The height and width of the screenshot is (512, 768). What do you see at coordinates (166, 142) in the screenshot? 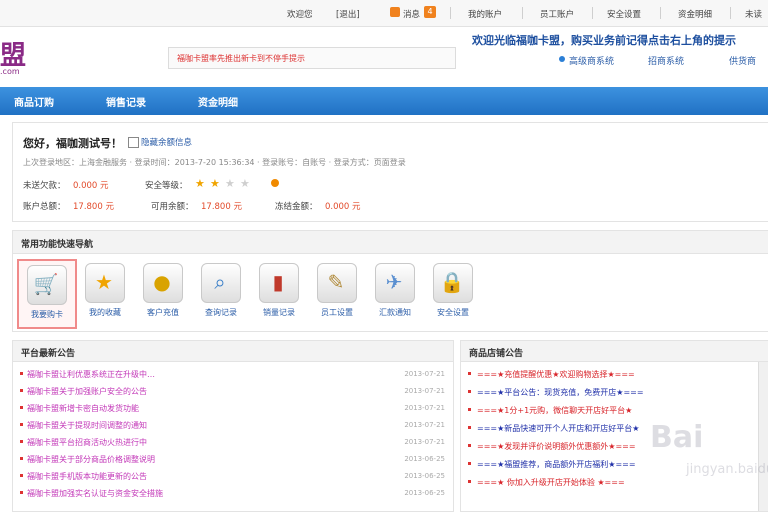
I see `hide-balance-label: 隐藏余额信息` at bounding box center [166, 142].